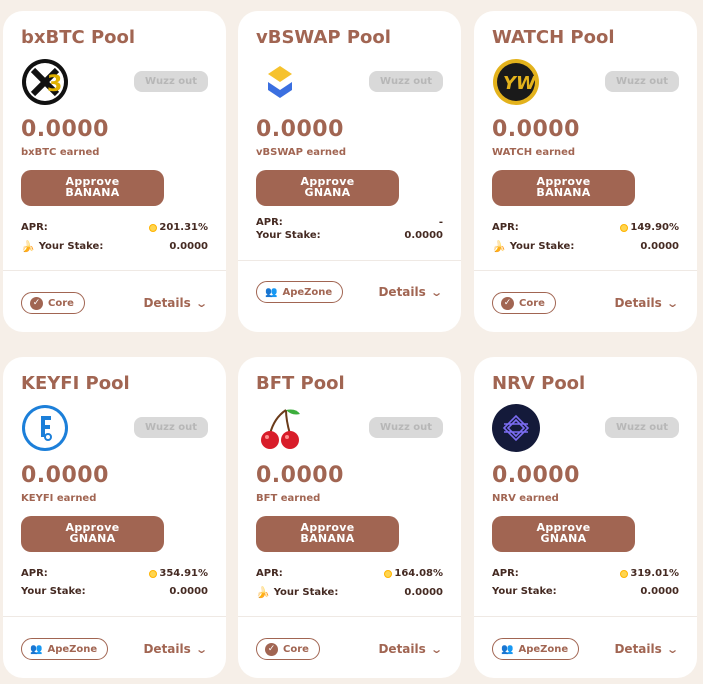 The image size is (703, 684). I want to click on watch-logo-icon: YW, so click(516, 82).